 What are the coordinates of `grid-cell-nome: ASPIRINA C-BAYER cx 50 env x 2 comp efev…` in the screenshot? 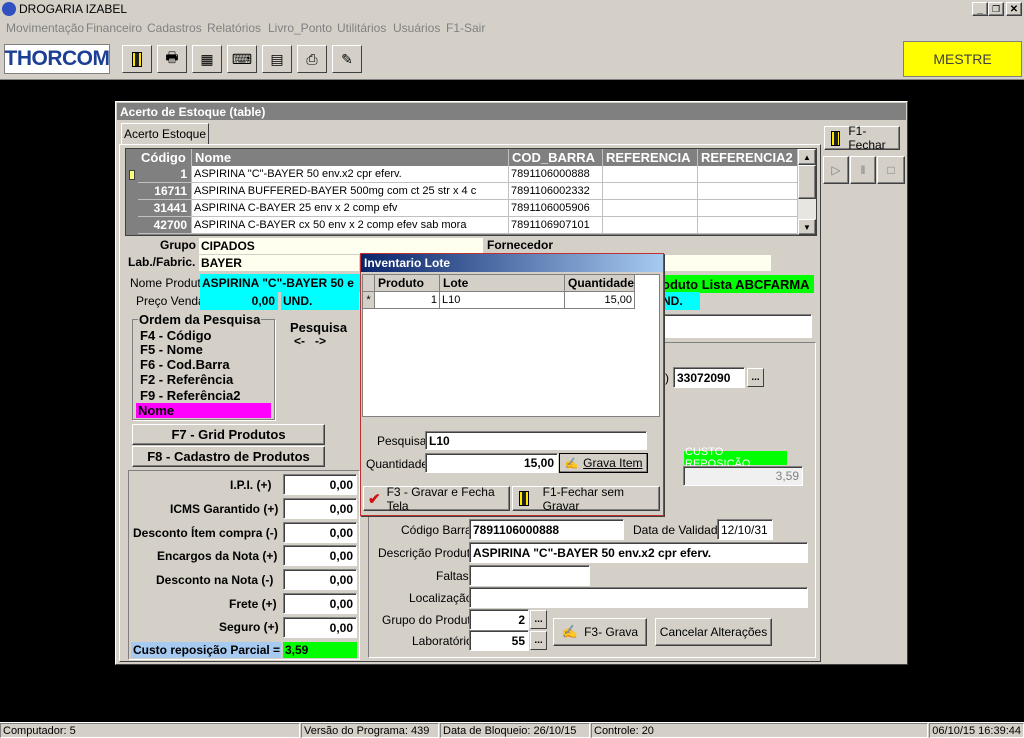 It's located at (350, 225).